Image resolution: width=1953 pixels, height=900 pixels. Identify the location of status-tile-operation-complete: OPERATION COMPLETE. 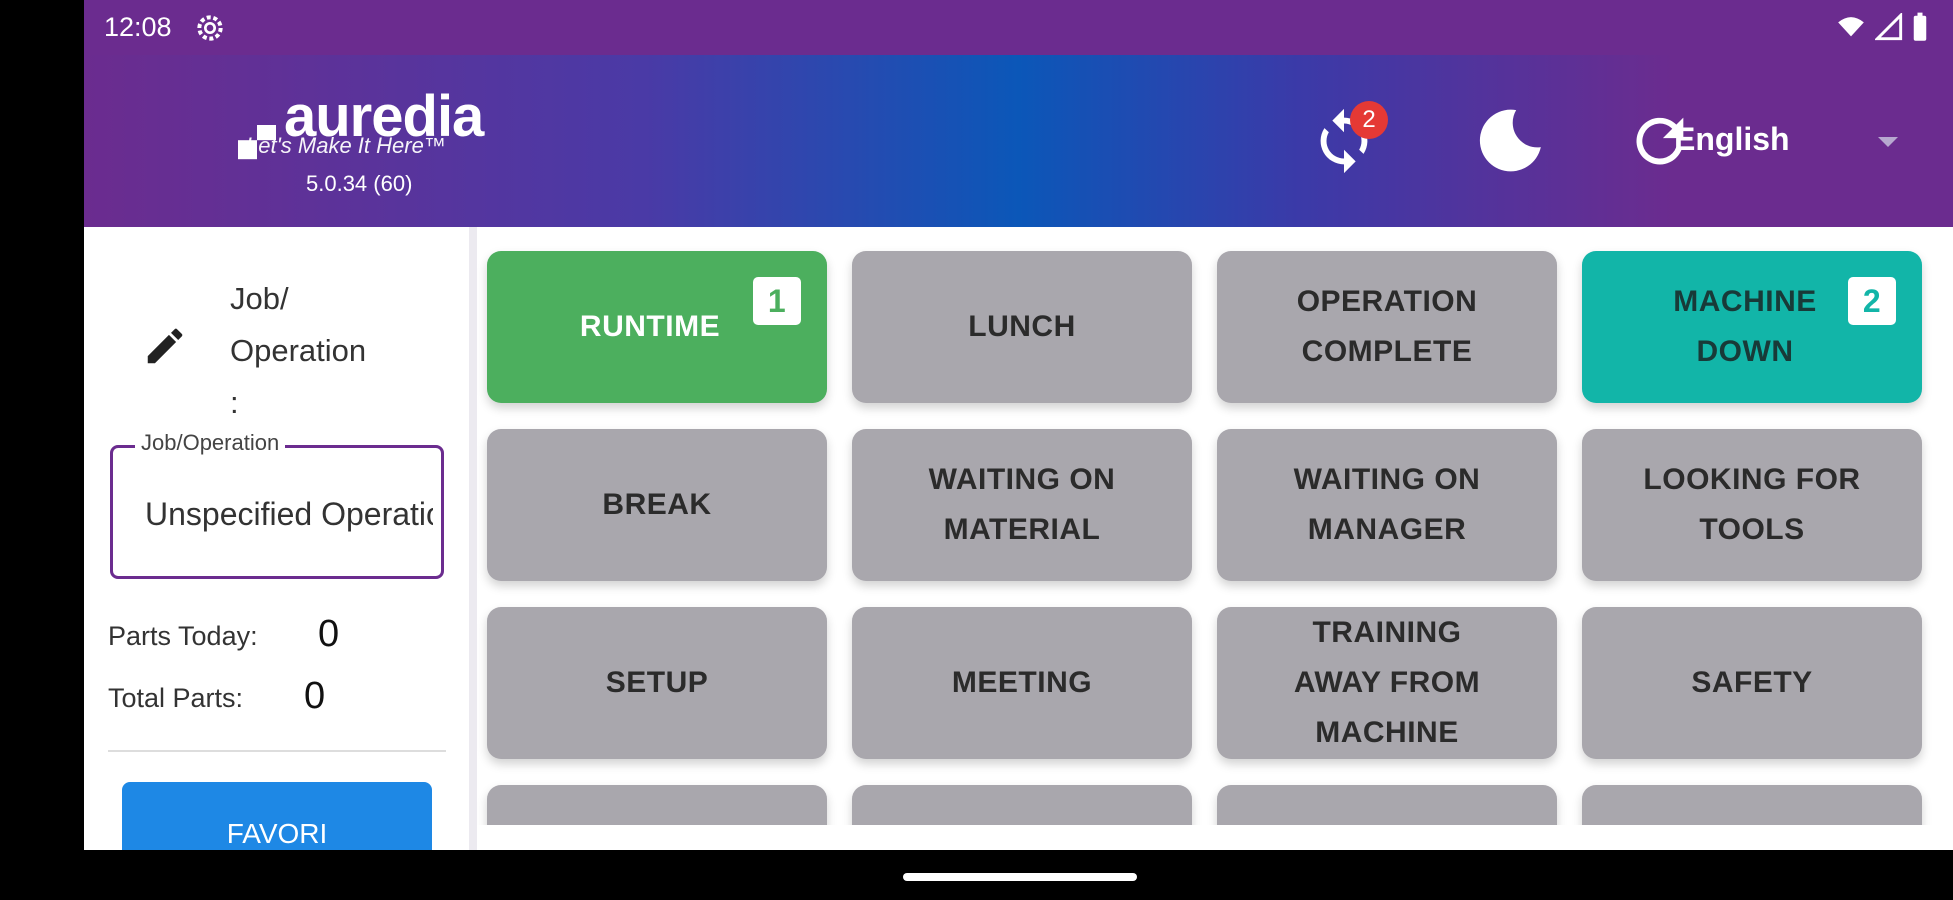
(1387, 327).